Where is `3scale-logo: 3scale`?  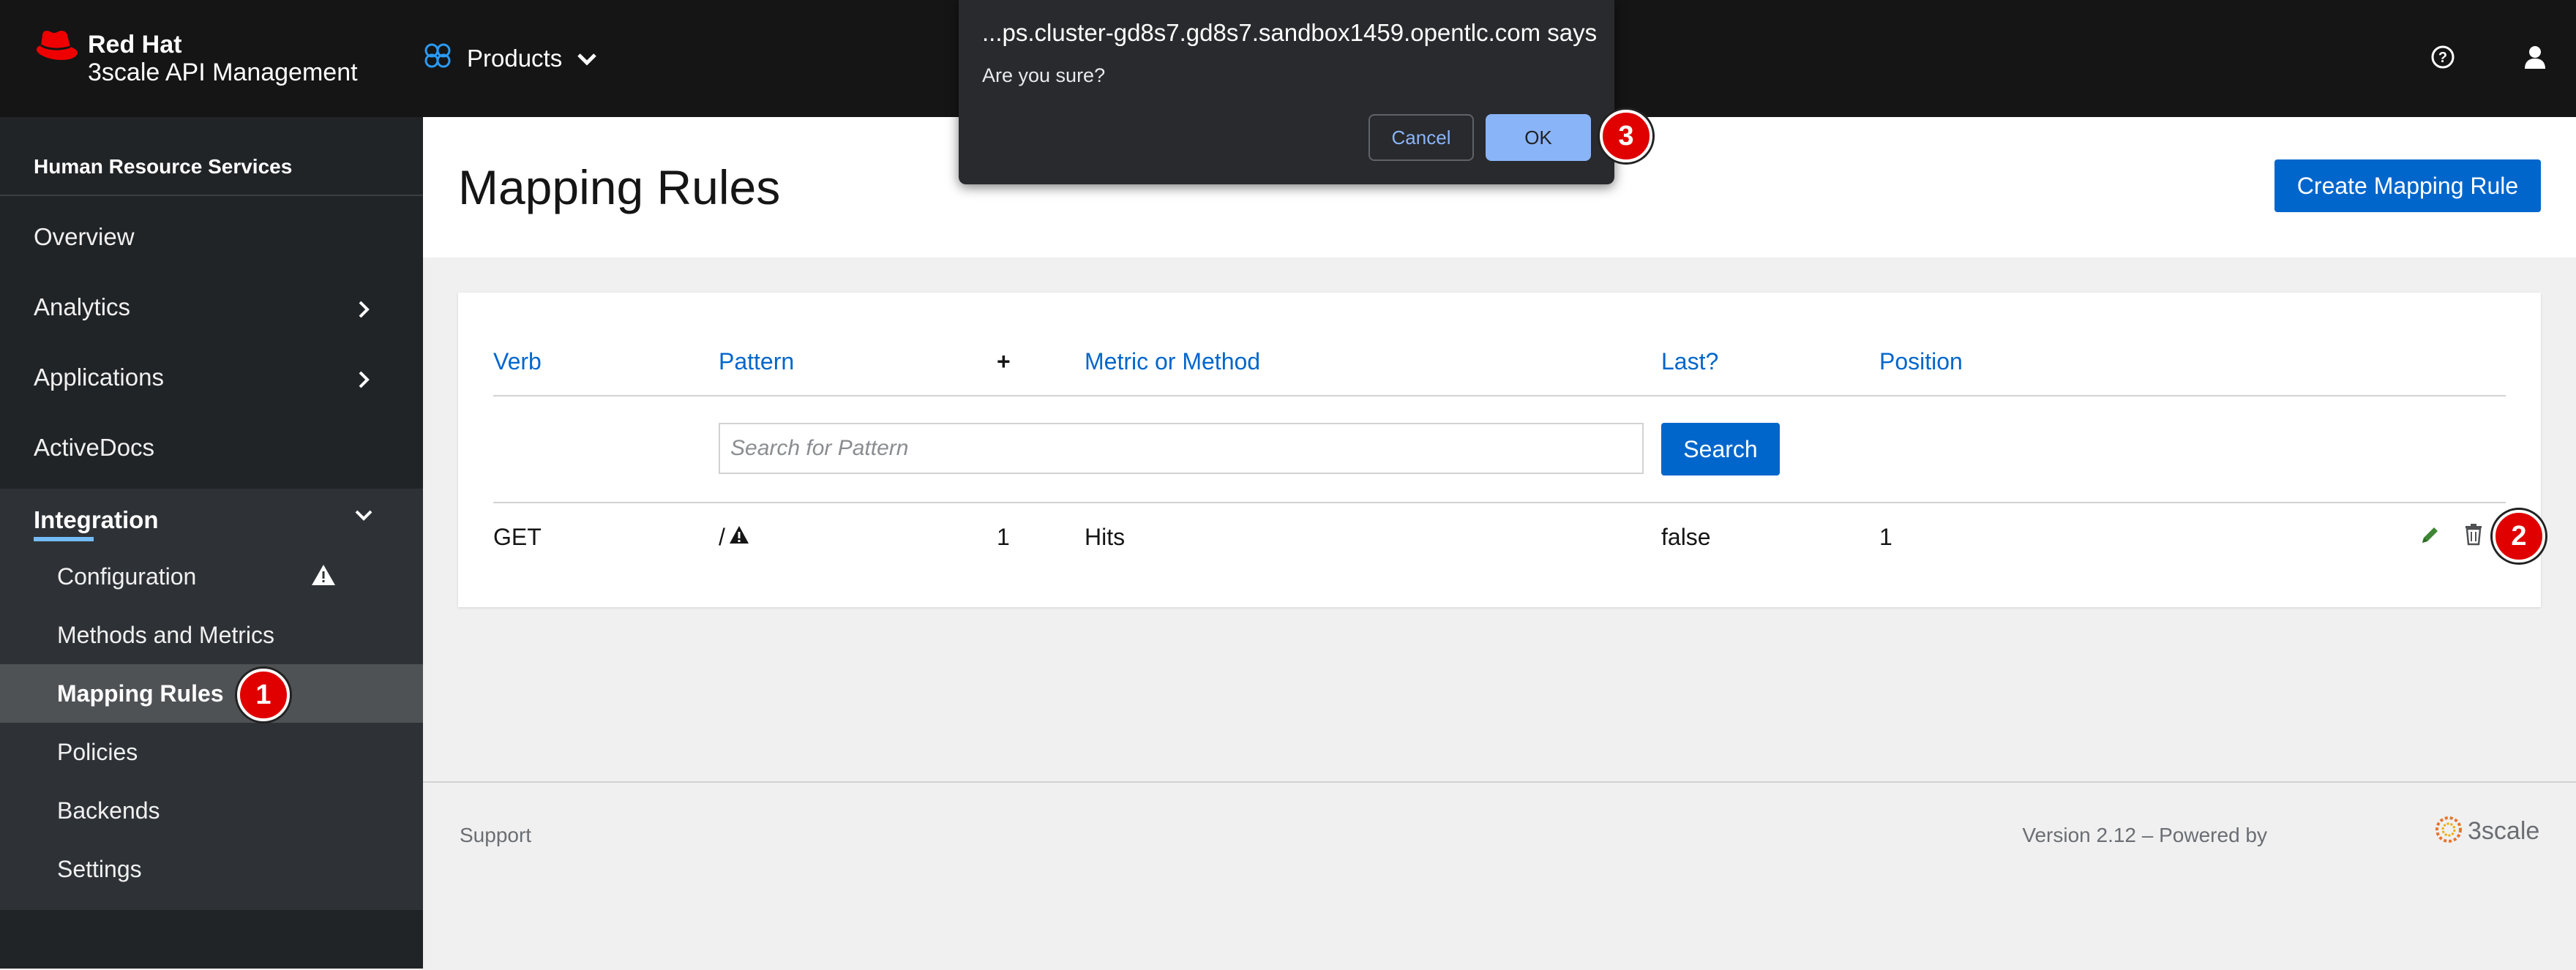 3scale-logo: 3scale is located at coordinates (2486, 831).